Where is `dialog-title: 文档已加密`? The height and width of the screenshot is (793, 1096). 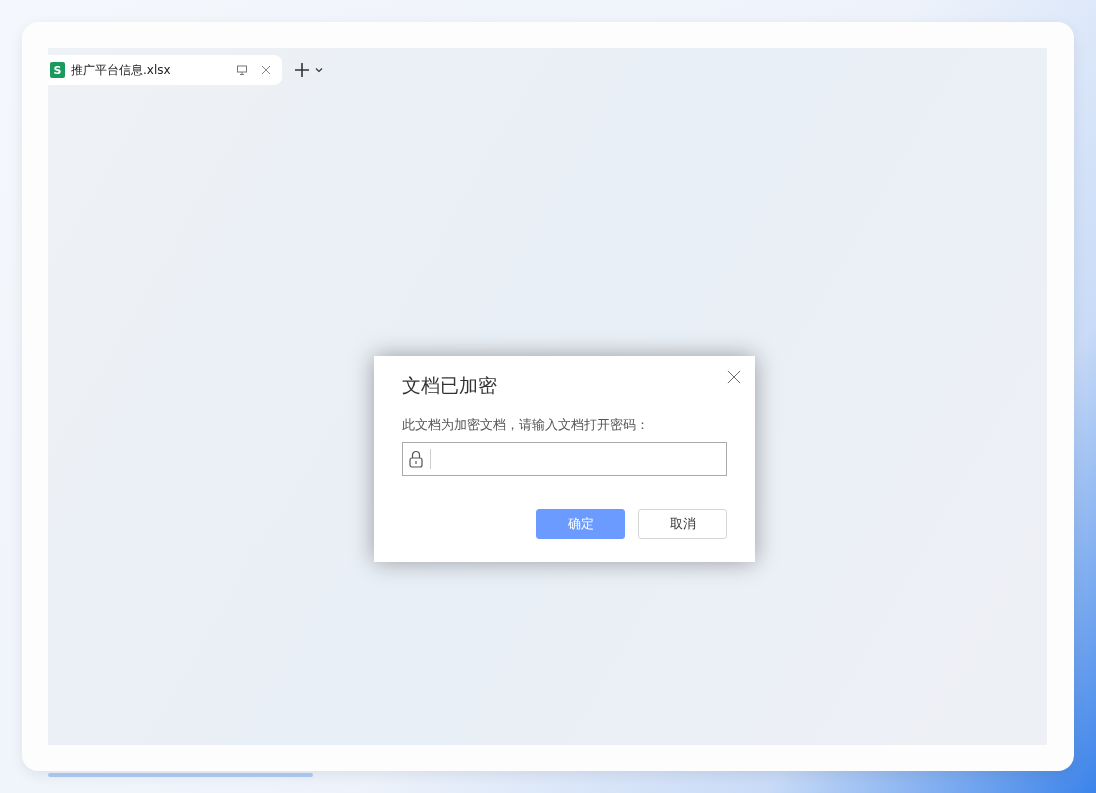 dialog-title: 文档已加密 is located at coordinates (450, 385).